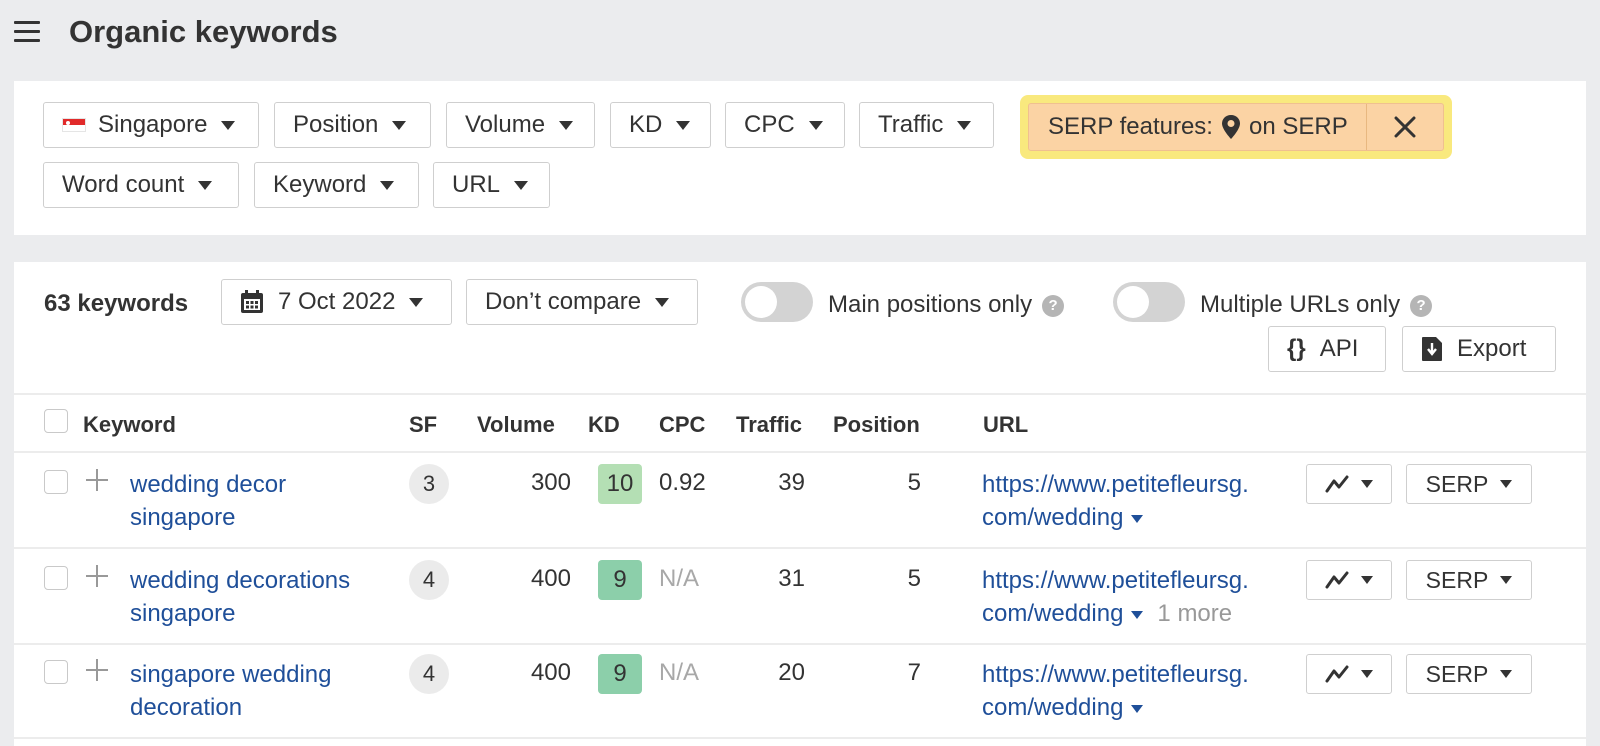 The width and height of the screenshot is (1600, 746). What do you see at coordinates (620, 484) in the screenshot?
I see `kd-badge: 10` at bounding box center [620, 484].